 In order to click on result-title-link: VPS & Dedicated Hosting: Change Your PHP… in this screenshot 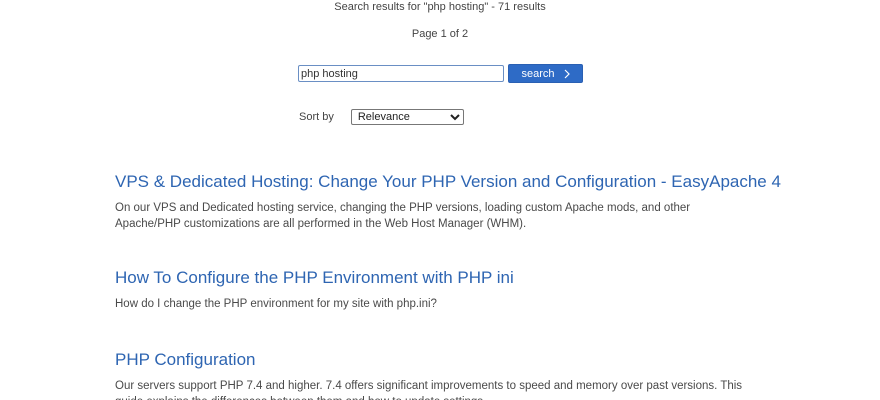, I will do `click(448, 182)`.